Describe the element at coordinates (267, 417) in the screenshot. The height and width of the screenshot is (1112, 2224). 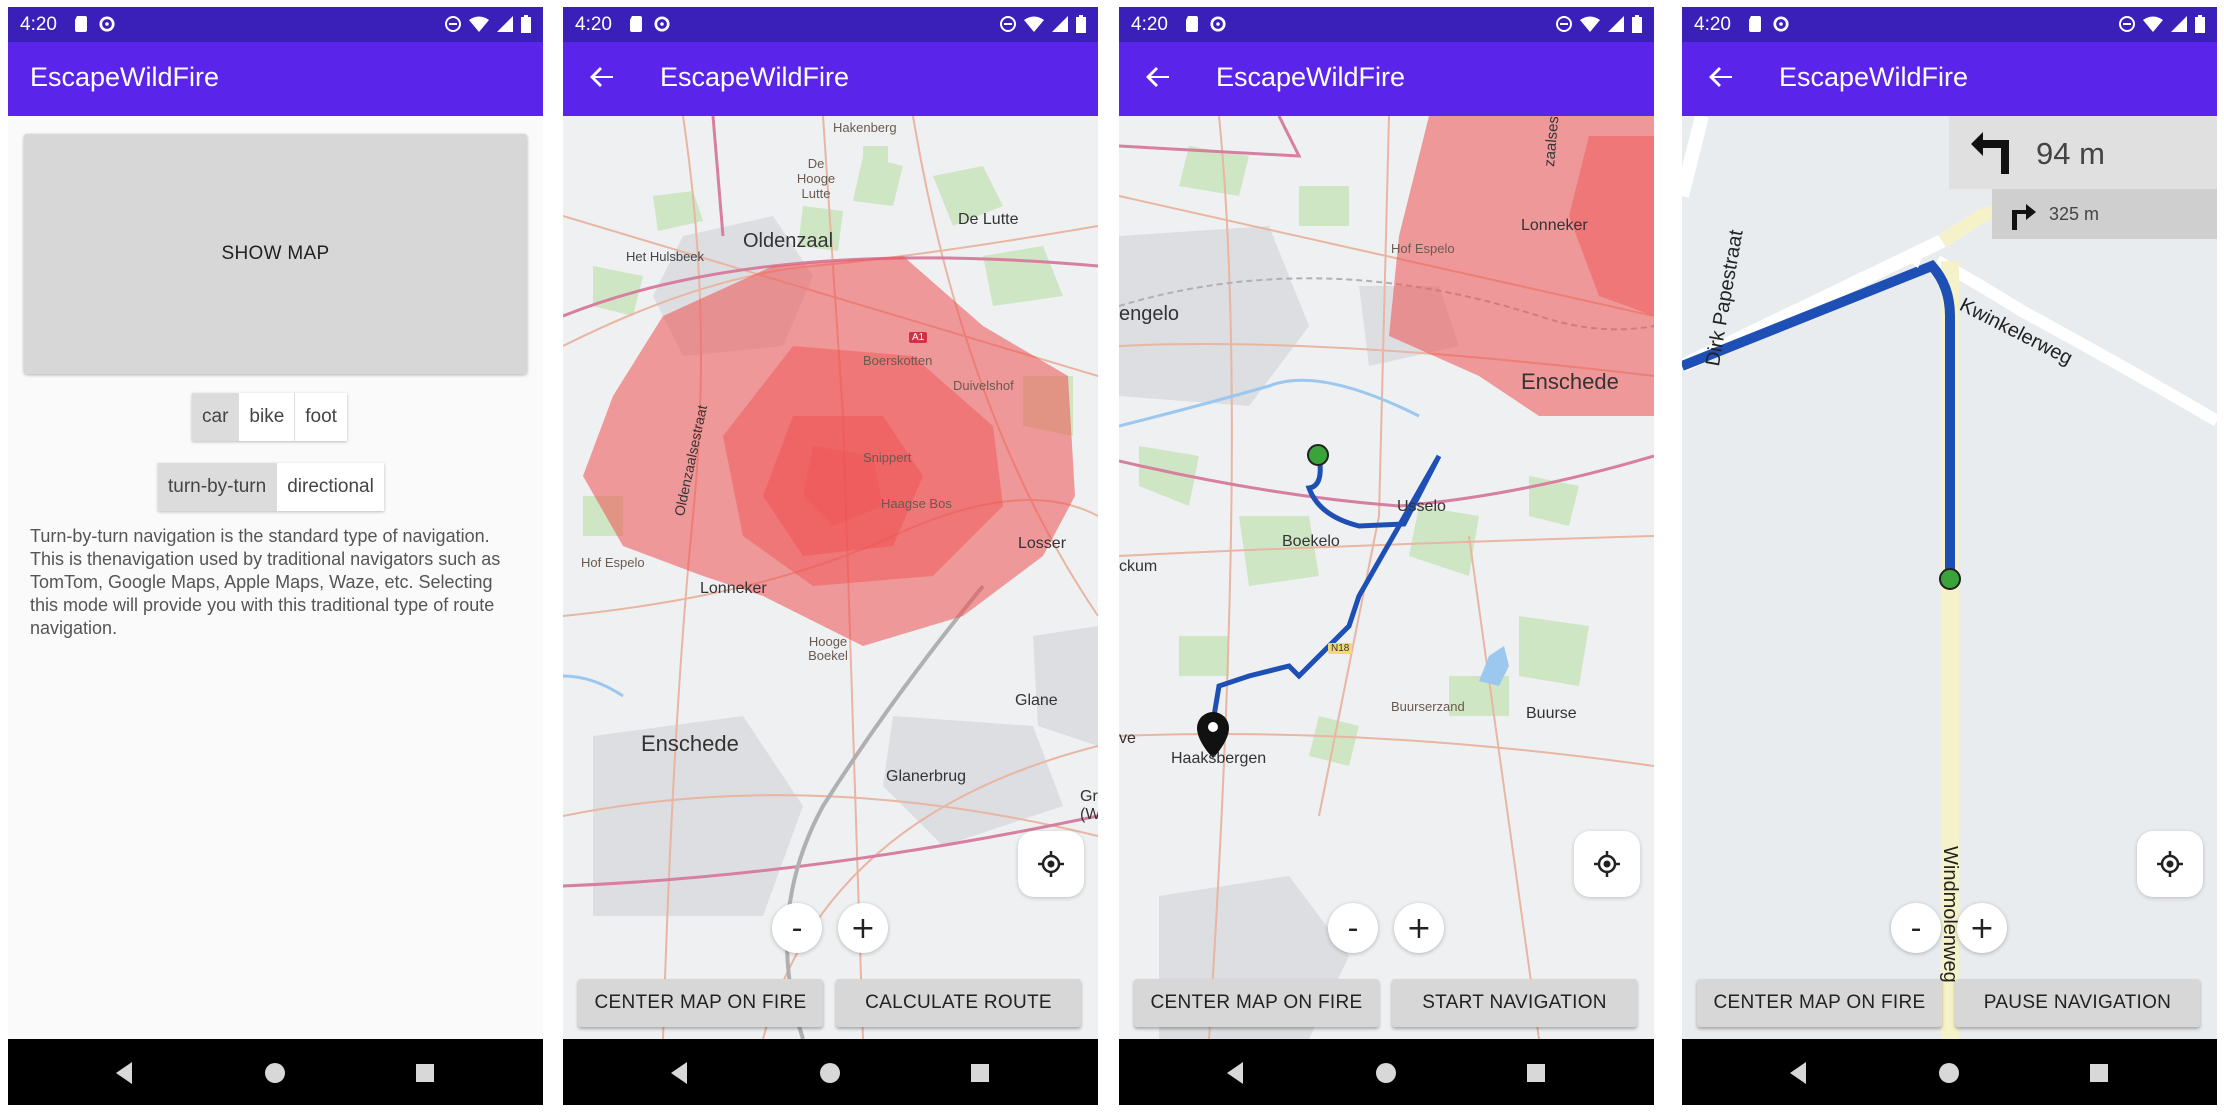
I see `transport-bike-option: bike` at that location.